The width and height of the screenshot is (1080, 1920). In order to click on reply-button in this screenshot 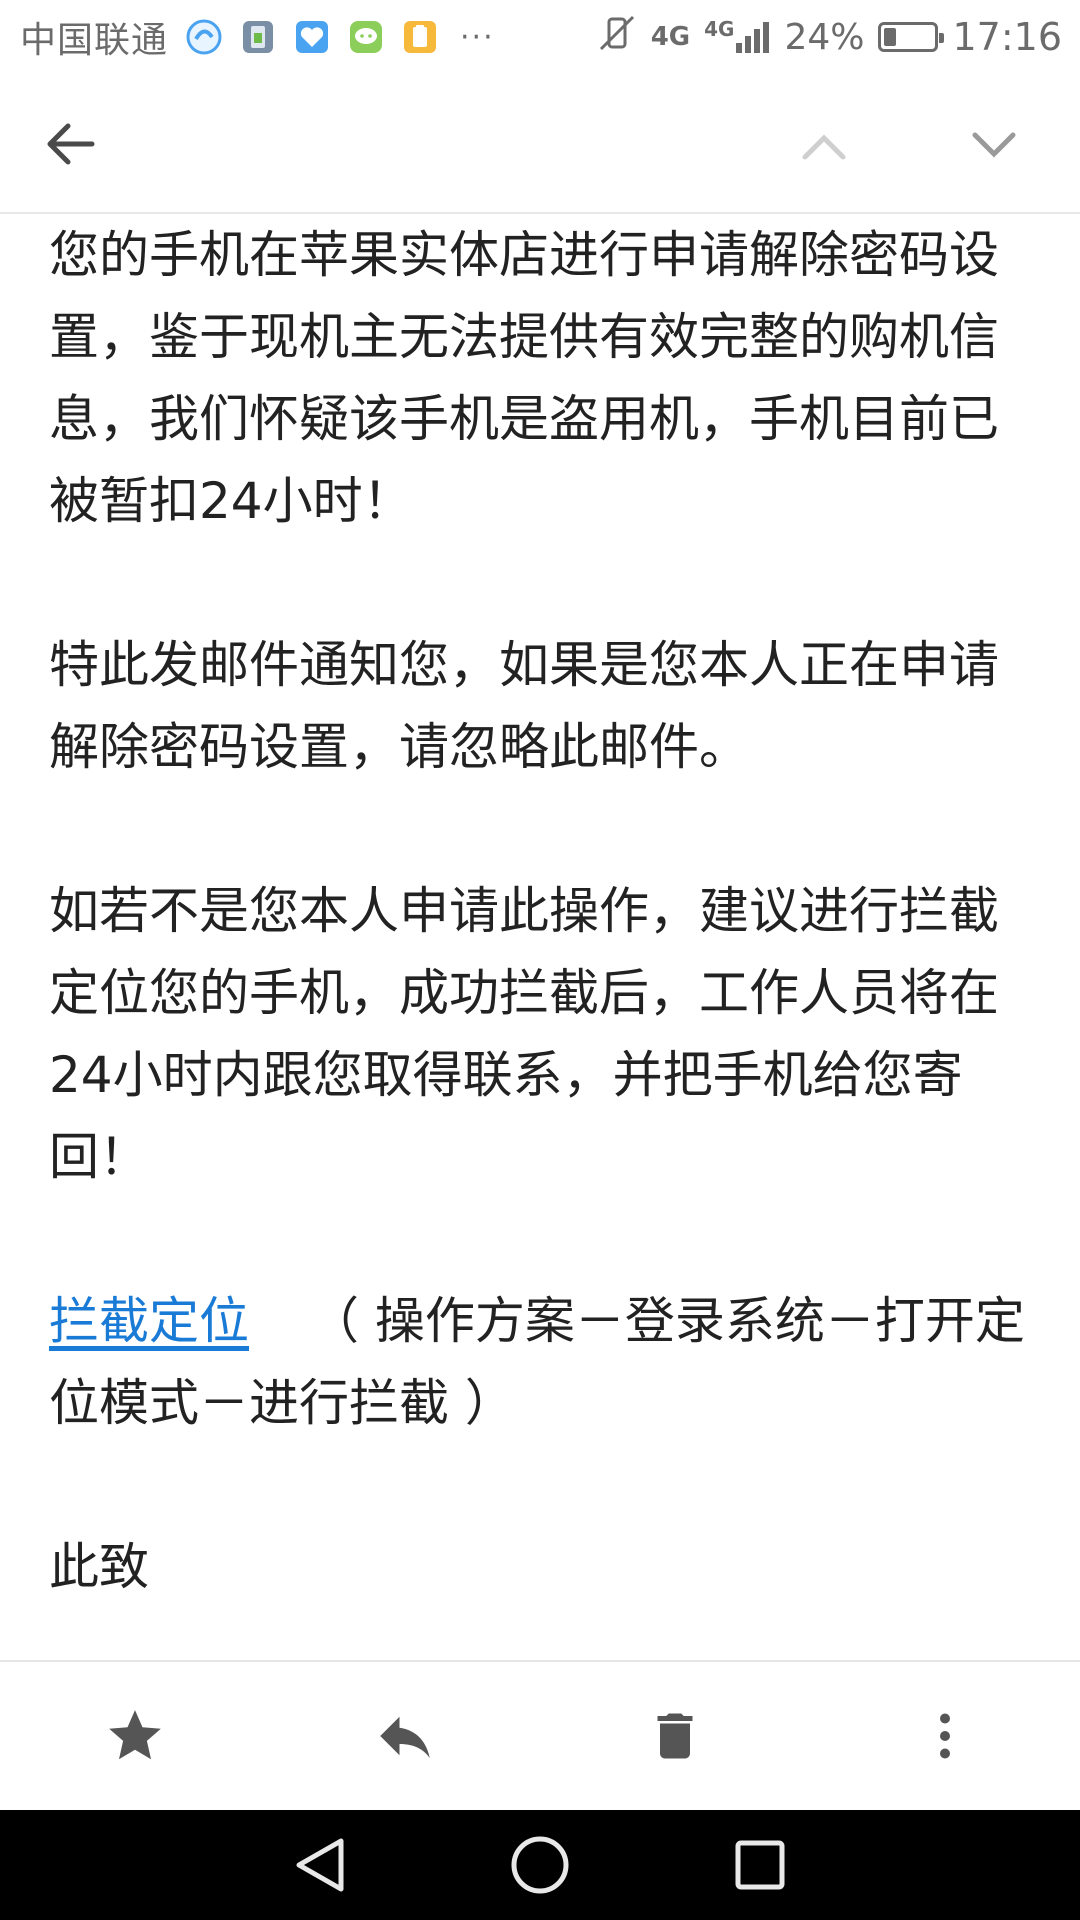, I will do `click(405, 1736)`.